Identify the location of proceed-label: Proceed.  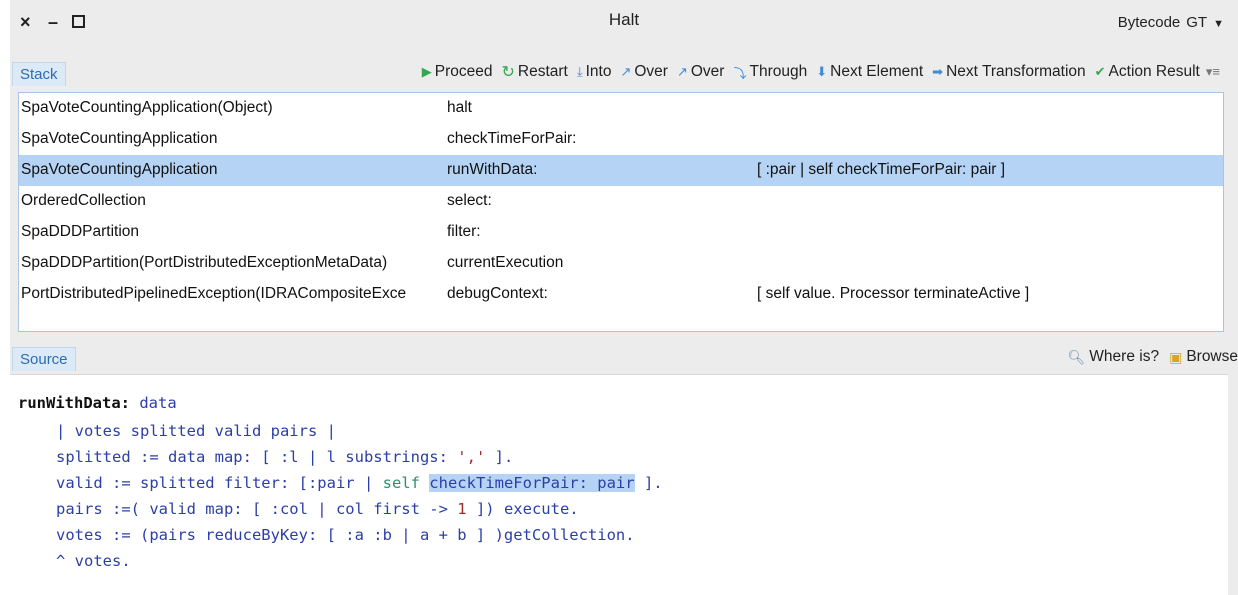
(463, 71).